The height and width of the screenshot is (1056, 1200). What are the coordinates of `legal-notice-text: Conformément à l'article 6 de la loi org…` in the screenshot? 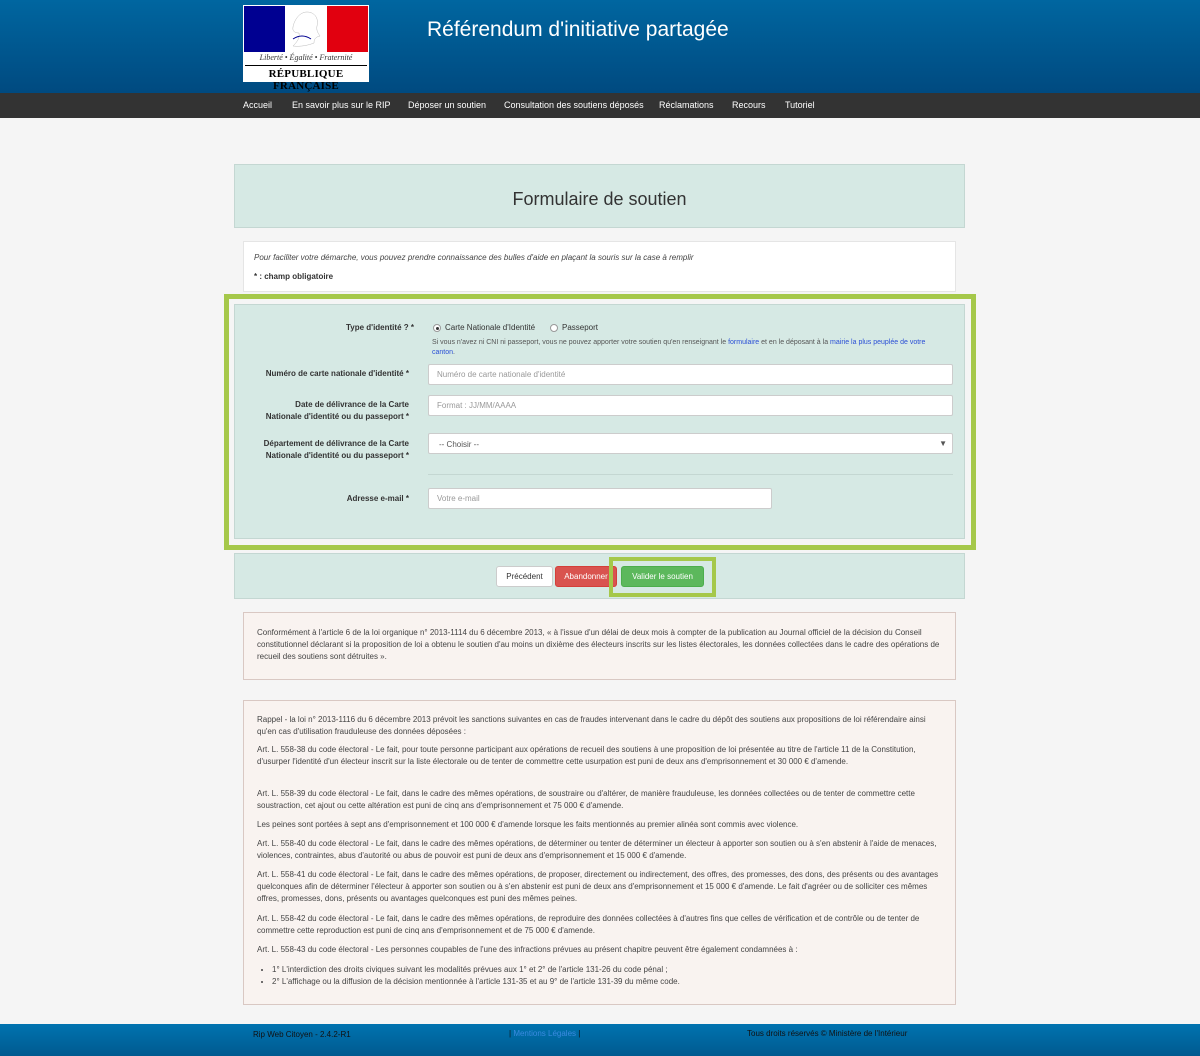 It's located at (598, 644).